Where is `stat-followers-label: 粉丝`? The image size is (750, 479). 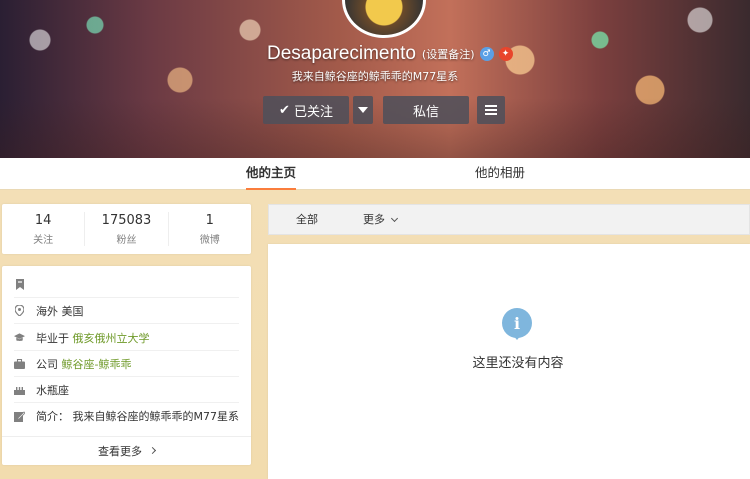
stat-followers-label: 粉丝 is located at coordinates (126, 240).